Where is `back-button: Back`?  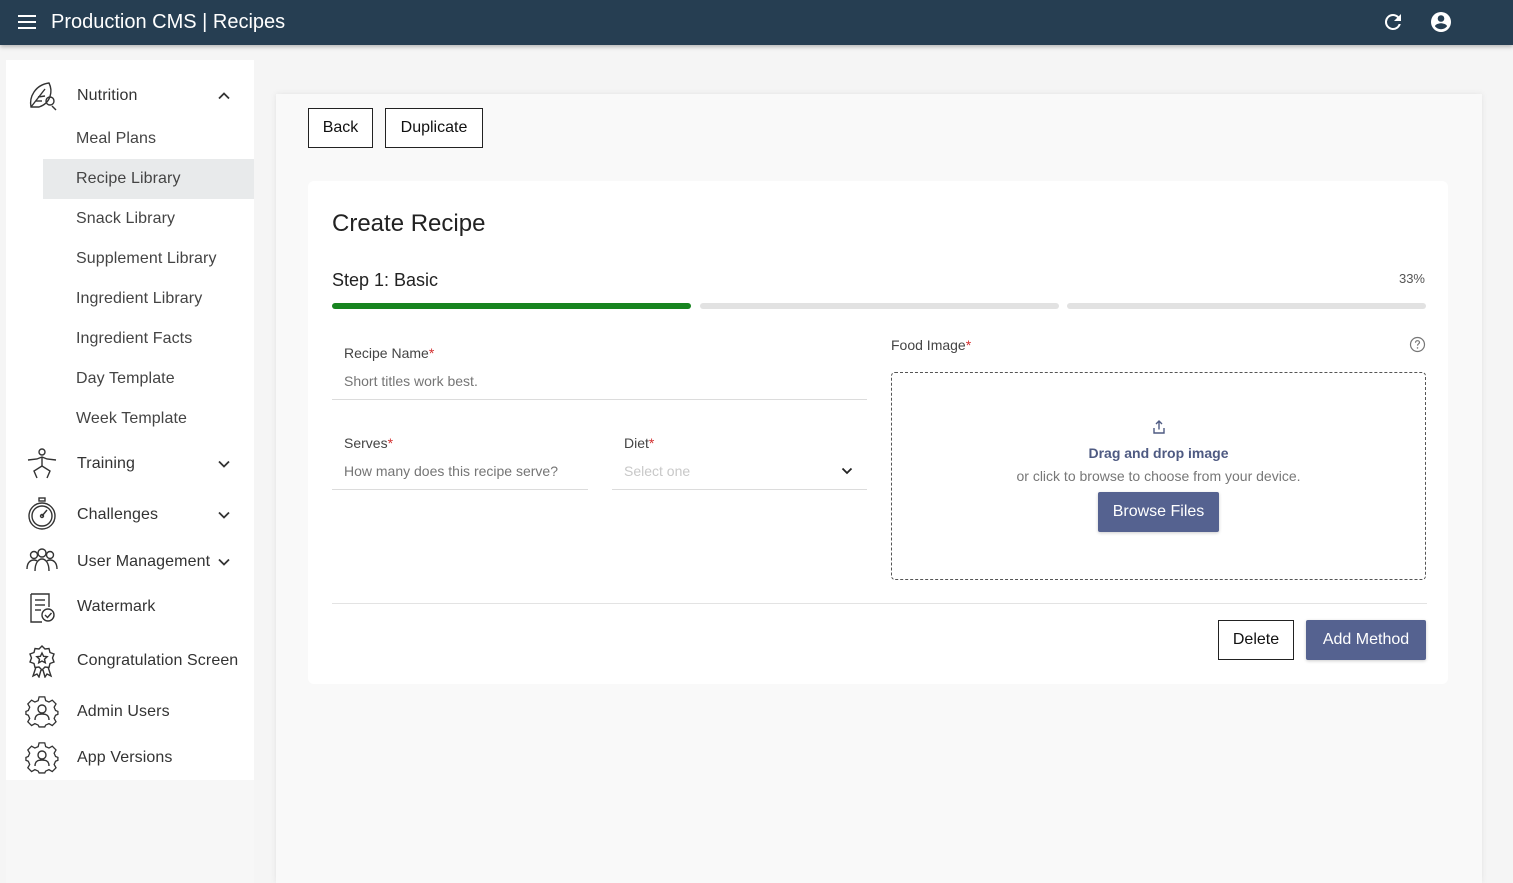 back-button: Back is located at coordinates (340, 128).